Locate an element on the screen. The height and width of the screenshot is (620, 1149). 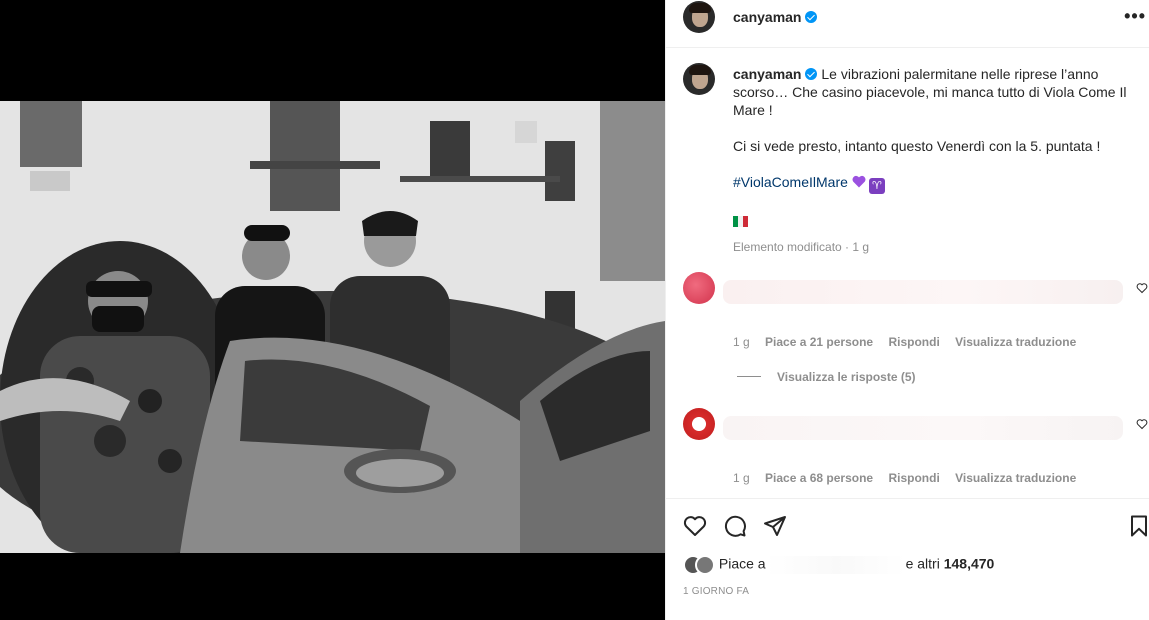
purple-heart-emoji-icon is located at coordinates (859, 181).